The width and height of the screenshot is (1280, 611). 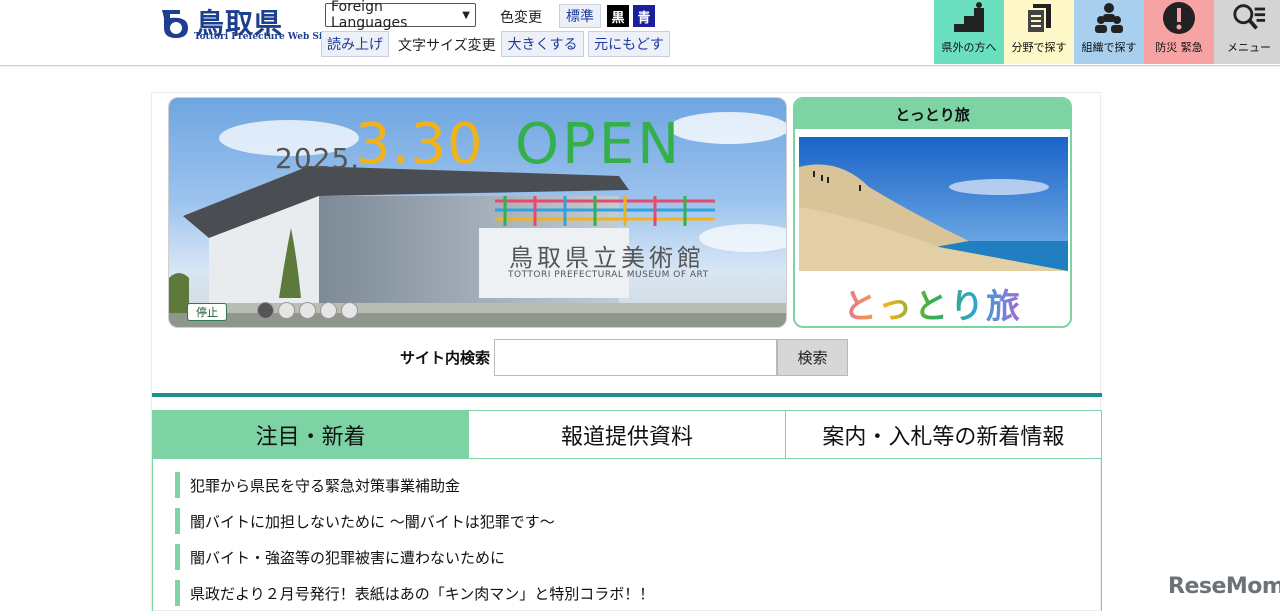 What do you see at coordinates (311, 434) in the screenshot?
I see `tab-featured-new: 注目・新着` at bounding box center [311, 434].